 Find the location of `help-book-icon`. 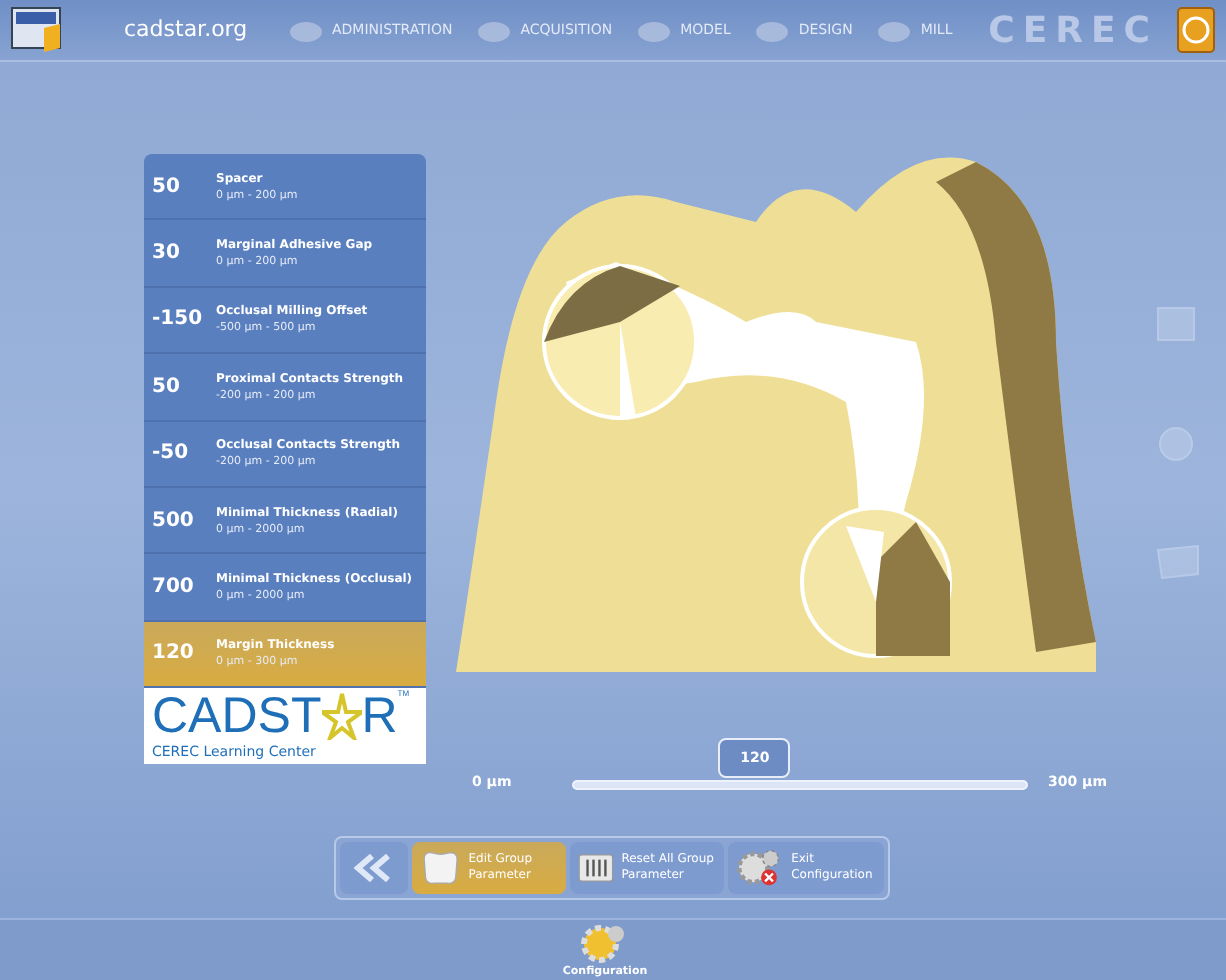

help-book-icon is located at coordinates (1196, 30).